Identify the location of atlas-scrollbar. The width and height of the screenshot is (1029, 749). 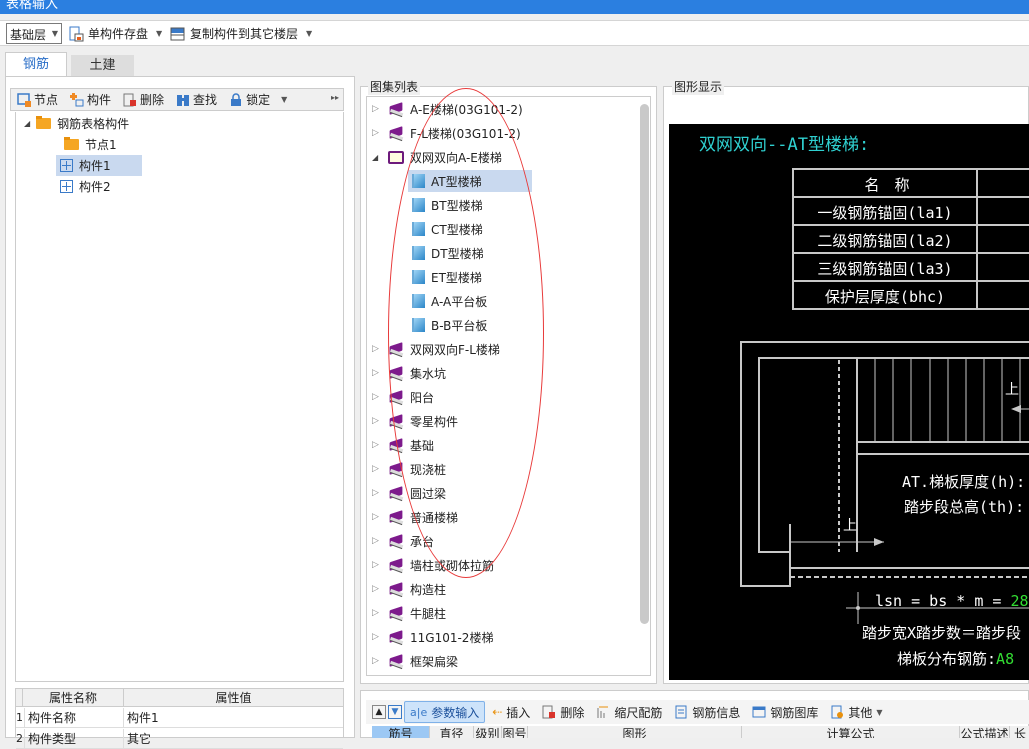
(644, 364).